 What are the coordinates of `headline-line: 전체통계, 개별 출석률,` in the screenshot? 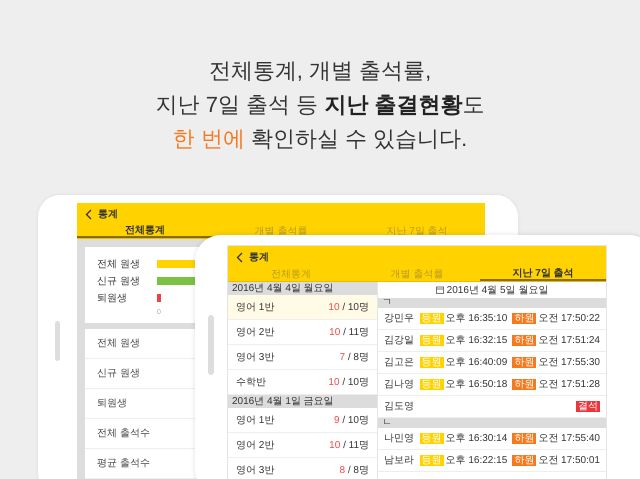 It's located at (320, 71).